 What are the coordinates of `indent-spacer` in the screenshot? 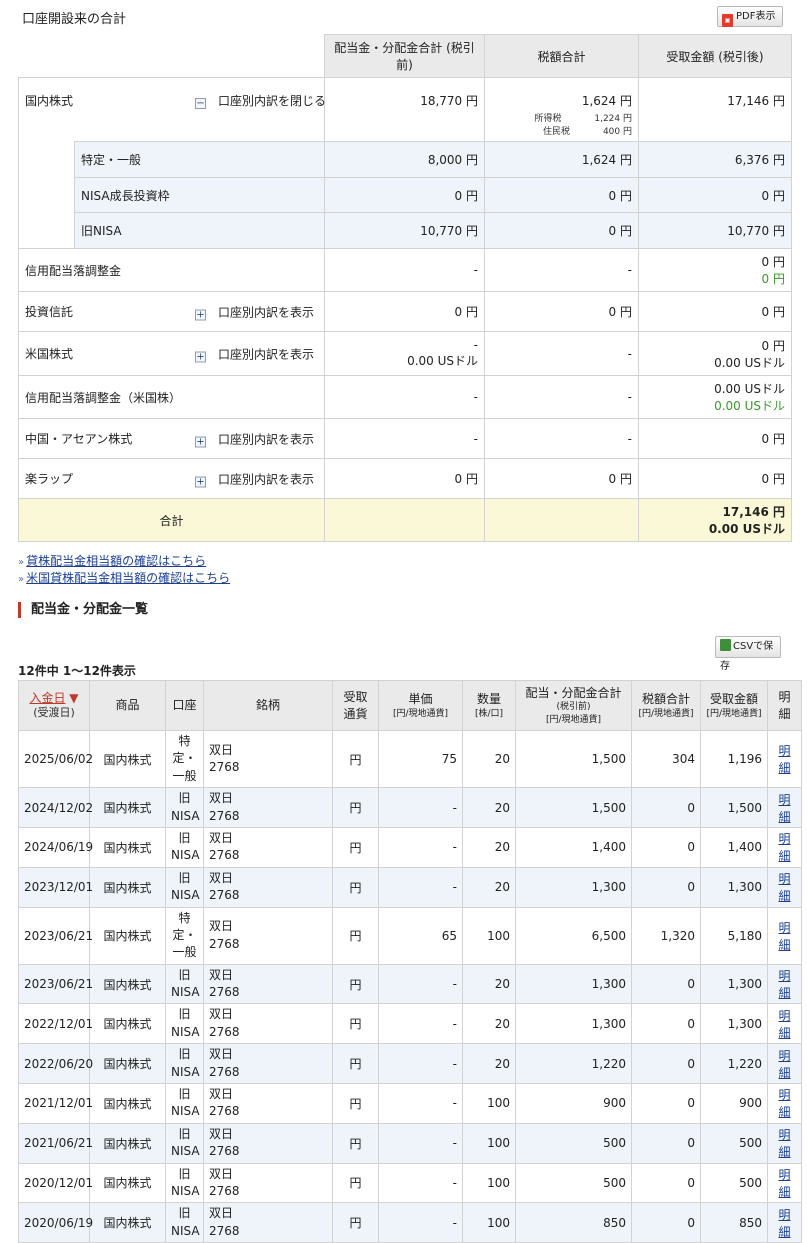 It's located at (46, 195).